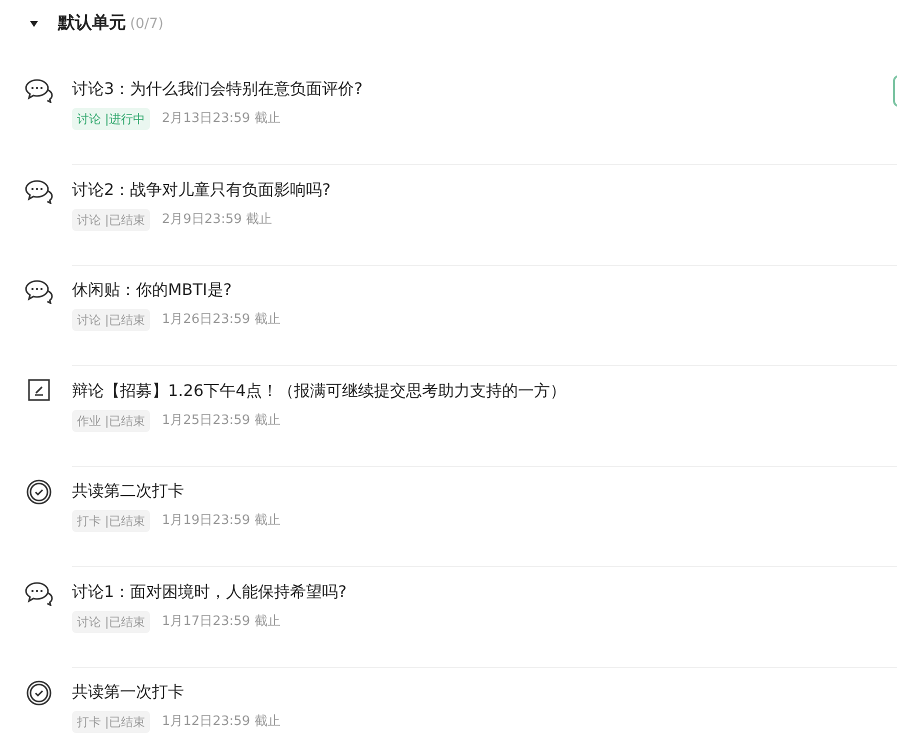  Describe the element at coordinates (221, 119) in the screenshot. I see `deadline-text: 2月13日23:59 截止` at that location.